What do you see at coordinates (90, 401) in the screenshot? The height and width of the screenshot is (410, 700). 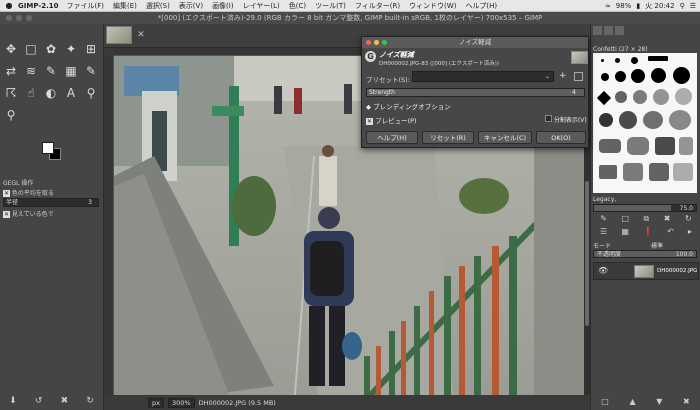 I see `reset-icon: ↻` at bounding box center [90, 401].